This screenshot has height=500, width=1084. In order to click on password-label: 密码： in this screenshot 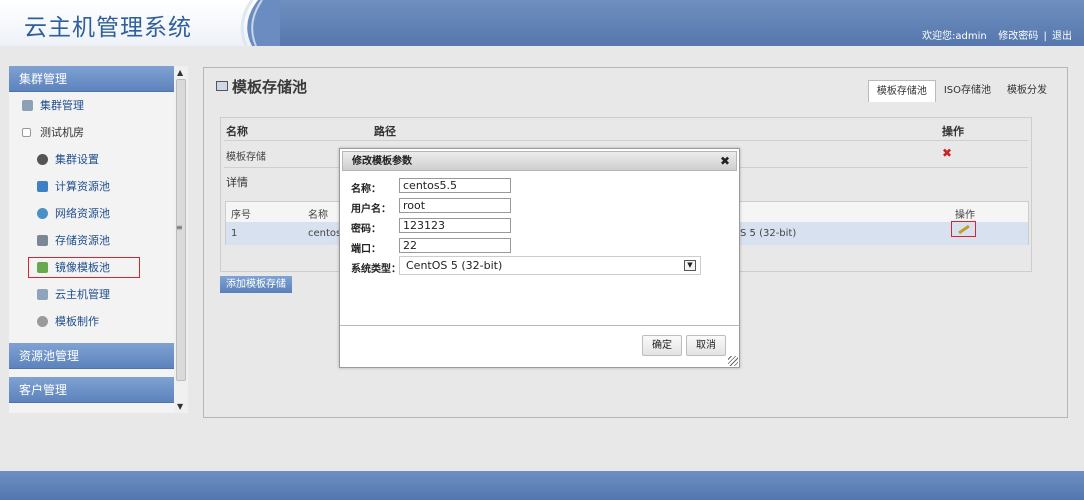, I will do `click(366, 229)`.